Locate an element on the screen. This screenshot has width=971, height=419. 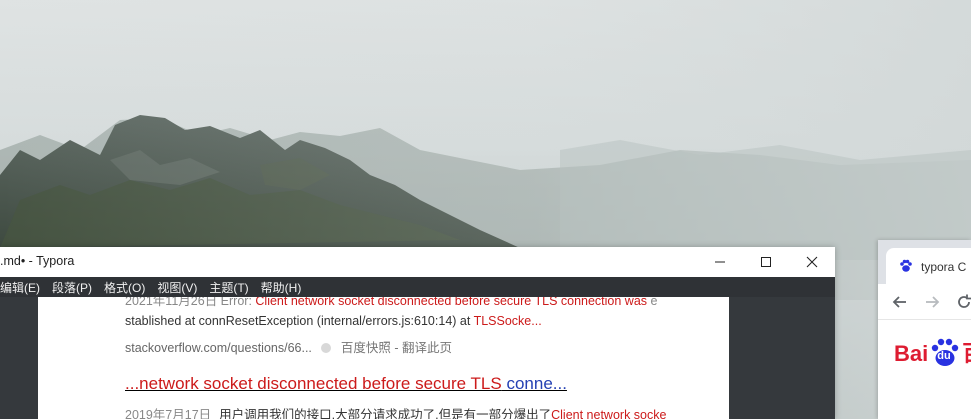
baidu-logo: Bai du 百 is located at coordinates (932, 352).